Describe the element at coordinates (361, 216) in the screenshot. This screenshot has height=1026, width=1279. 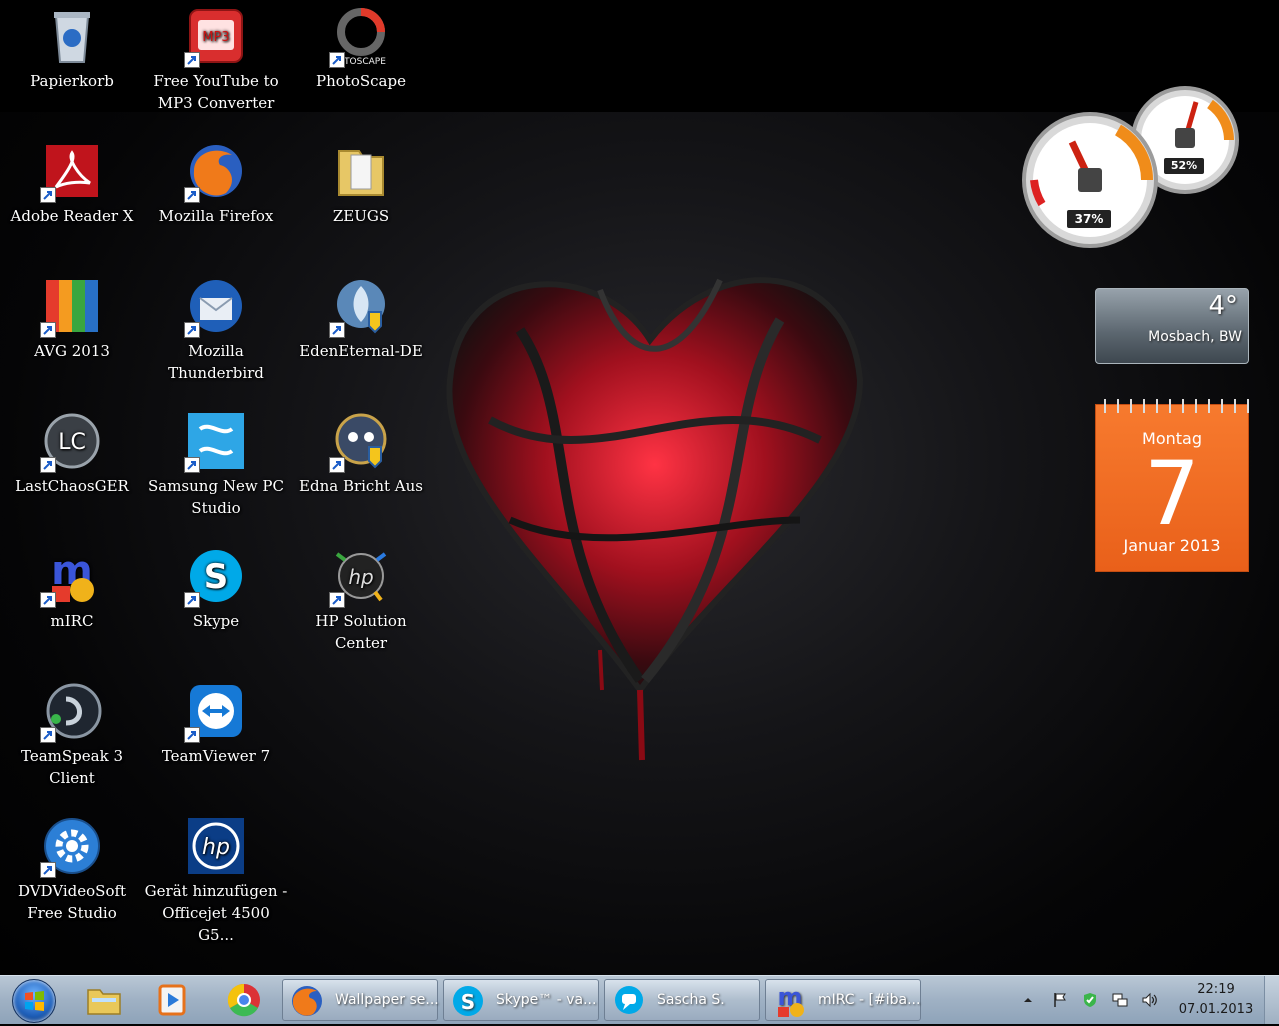
I see `icon-label: ZEUGS` at that location.